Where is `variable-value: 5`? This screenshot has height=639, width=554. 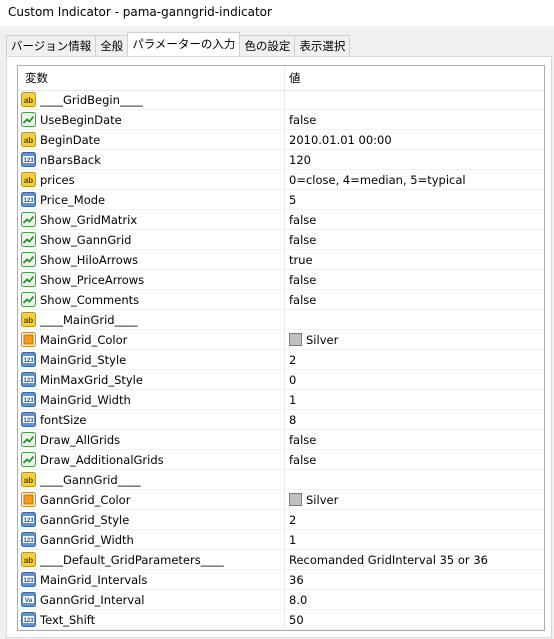 variable-value: 5 is located at coordinates (292, 200).